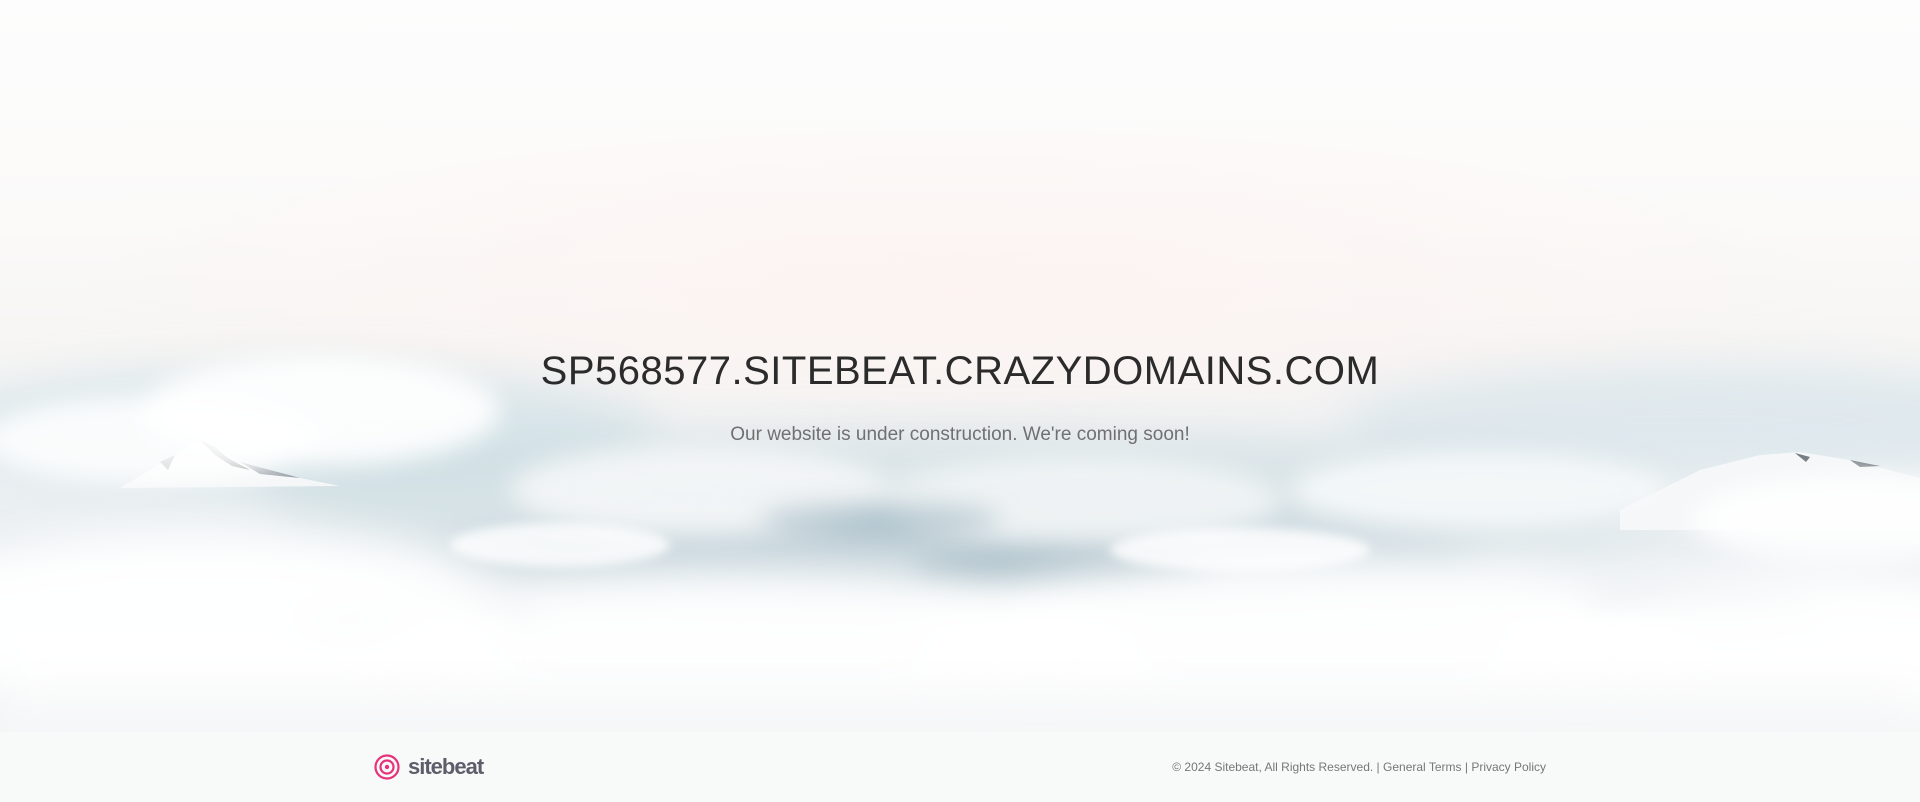 The image size is (1920, 802). I want to click on sitebeat-logo-link: sitebeat, so click(429, 767).